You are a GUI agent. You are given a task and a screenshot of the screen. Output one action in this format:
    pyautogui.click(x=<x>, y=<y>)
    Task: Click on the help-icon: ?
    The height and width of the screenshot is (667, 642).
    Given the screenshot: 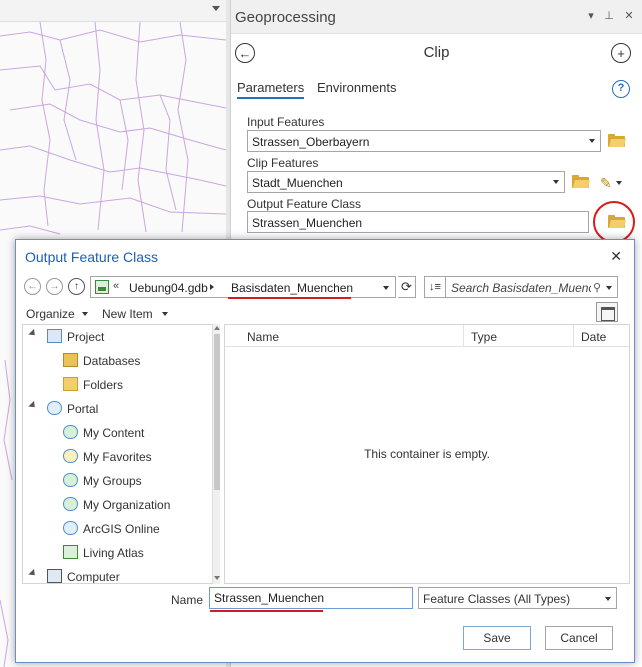 What is the action you would take?
    pyautogui.click(x=621, y=89)
    